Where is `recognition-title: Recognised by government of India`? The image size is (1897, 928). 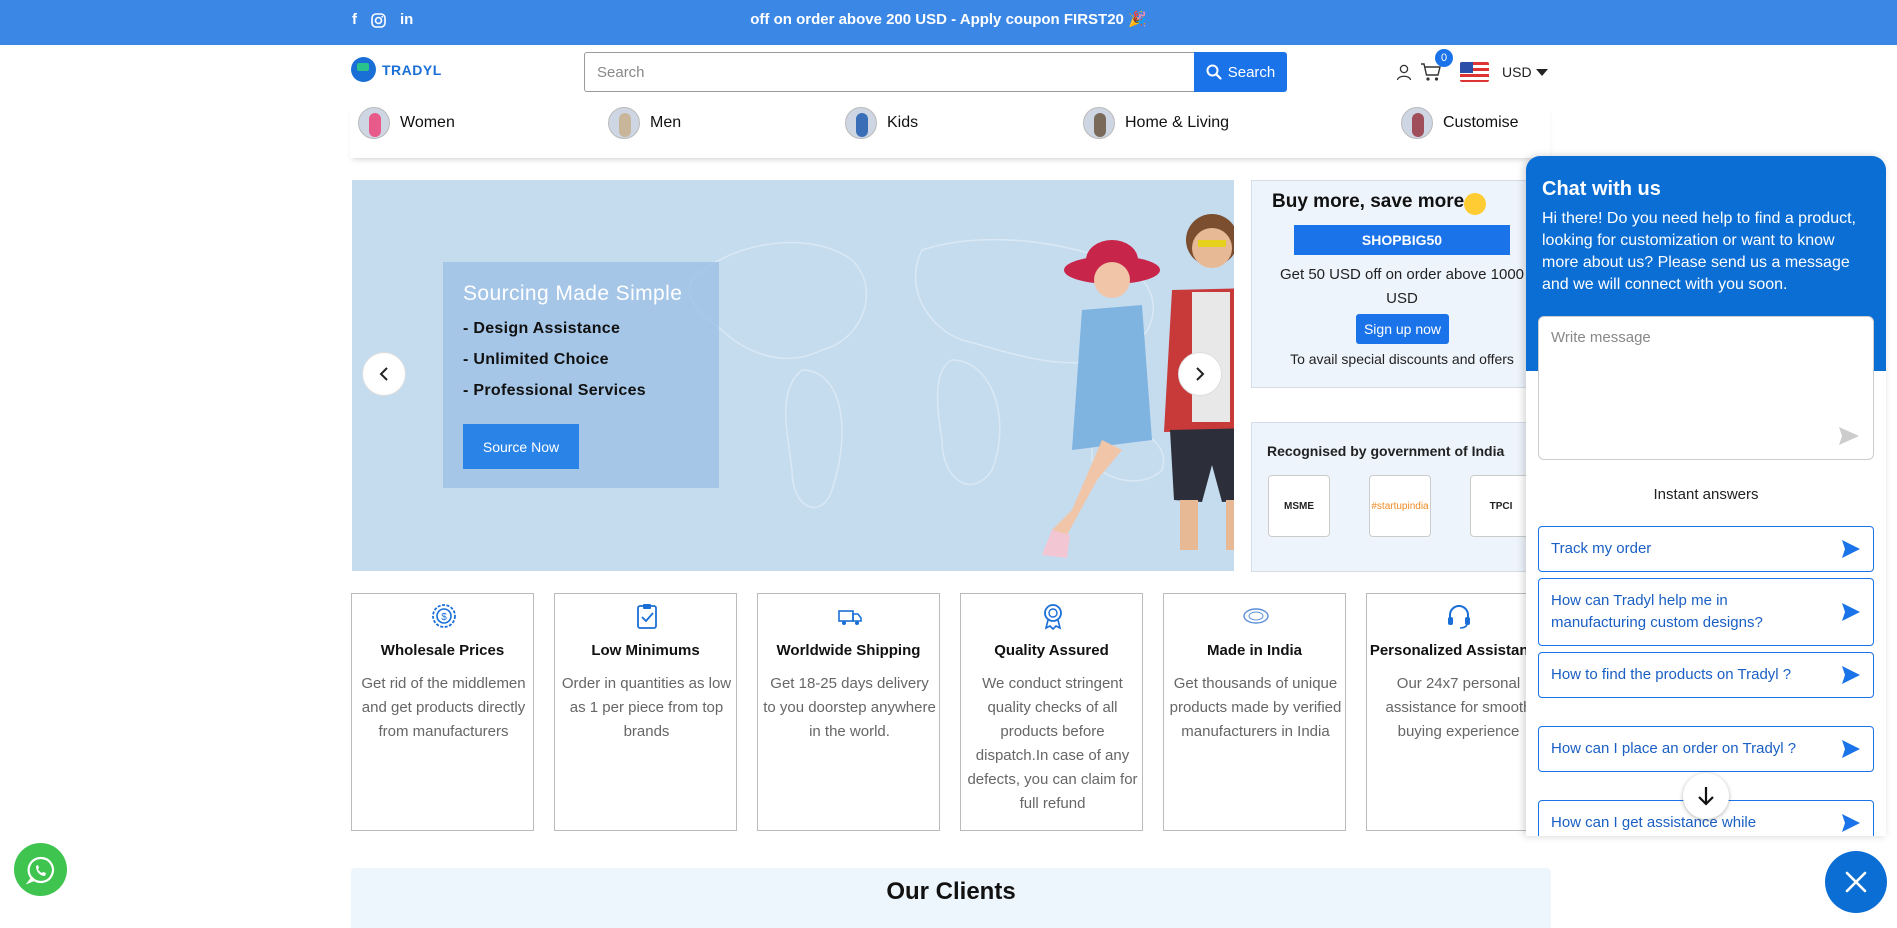 recognition-title: Recognised by government of India is located at coordinates (1386, 451).